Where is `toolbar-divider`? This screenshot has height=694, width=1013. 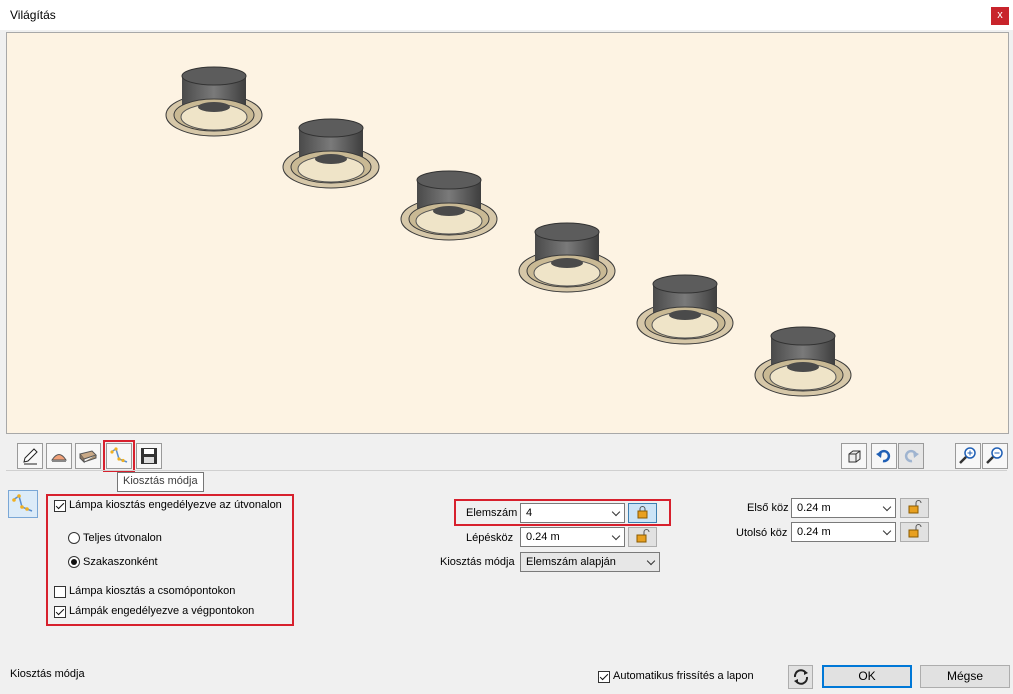
toolbar-divider is located at coordinates (506, 470).